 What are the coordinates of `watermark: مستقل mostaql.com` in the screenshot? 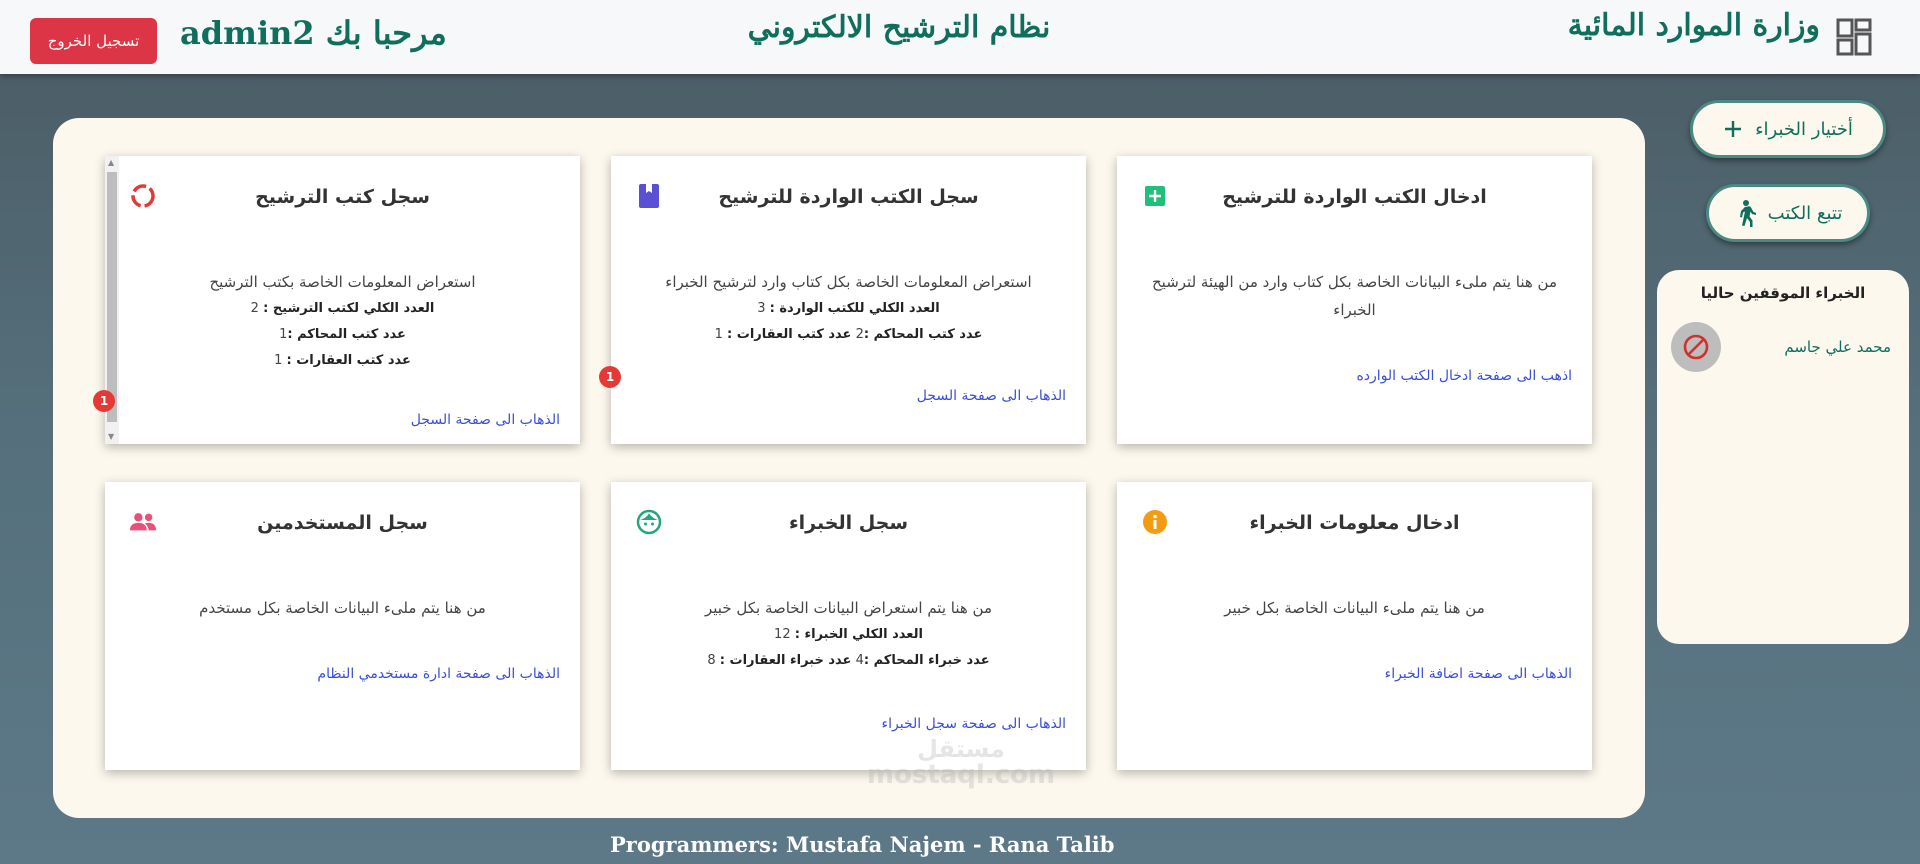 It's located at (961, 762).